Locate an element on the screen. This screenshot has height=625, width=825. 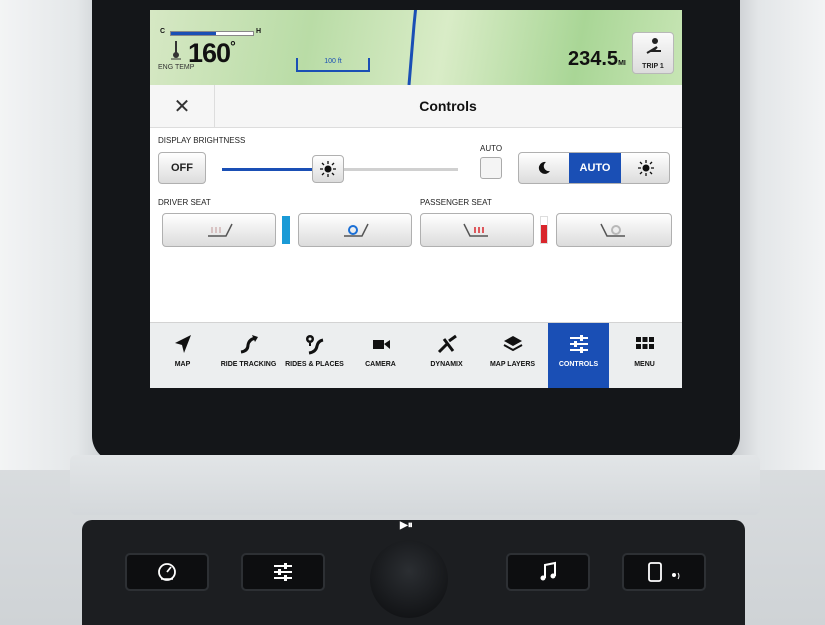
nav-ride-tracking: RIDE TRACKING is located at coordinates (248, 355).